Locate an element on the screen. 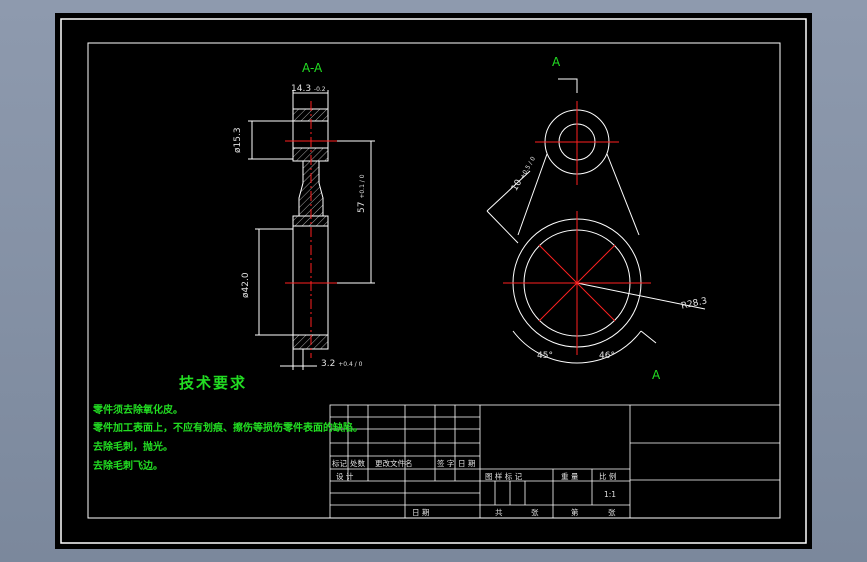  tech-line-4: 去除毛刺飞边。 is located at coordinates (128, 466).